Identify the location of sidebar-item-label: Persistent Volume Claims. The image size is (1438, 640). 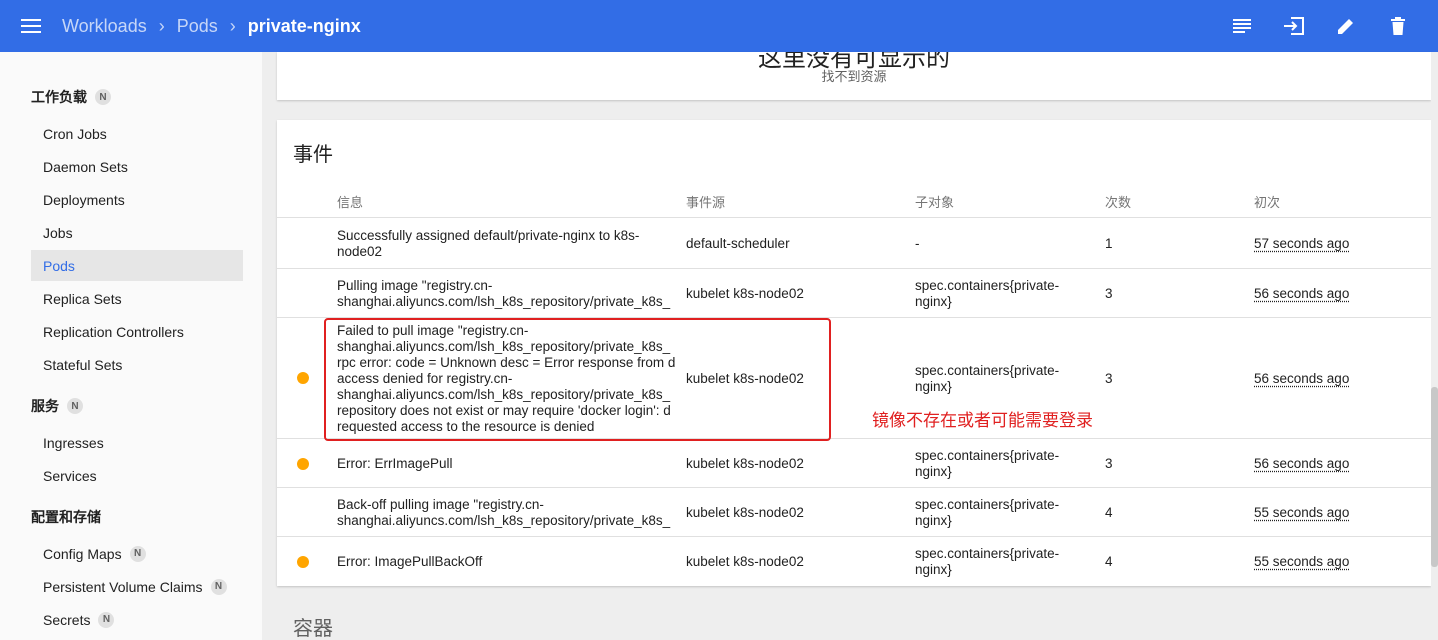
(123, 586).